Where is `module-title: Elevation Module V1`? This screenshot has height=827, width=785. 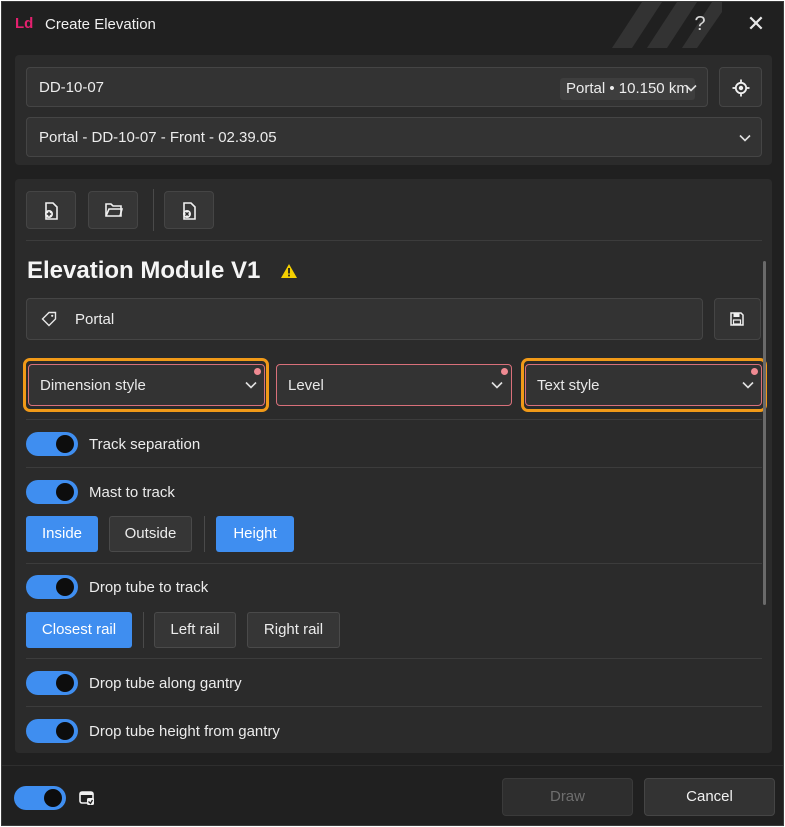 module-title: Elevation Module V1 is located at coordinates (144, 270).